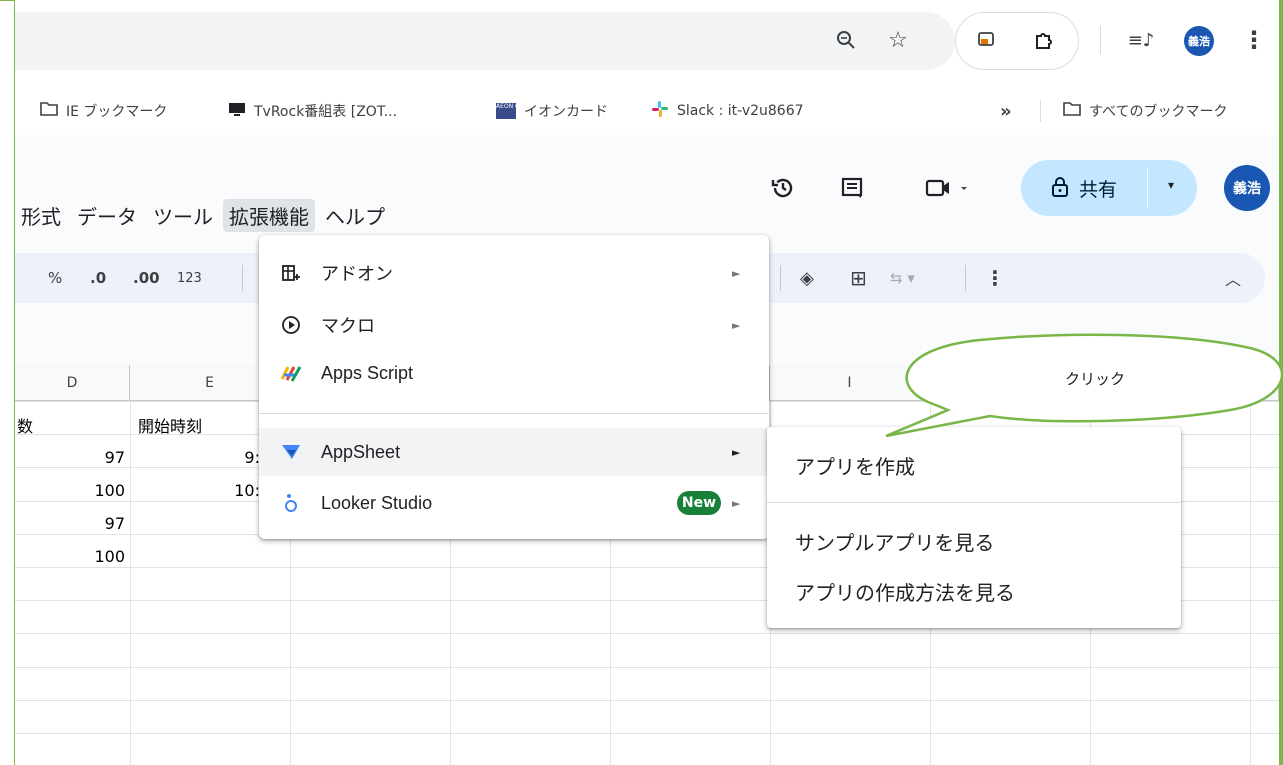 The height and width of the screenshot is (765, 1283). I want to click on bookmark-label: Slack : it-v2u8667, so click(740, 111).